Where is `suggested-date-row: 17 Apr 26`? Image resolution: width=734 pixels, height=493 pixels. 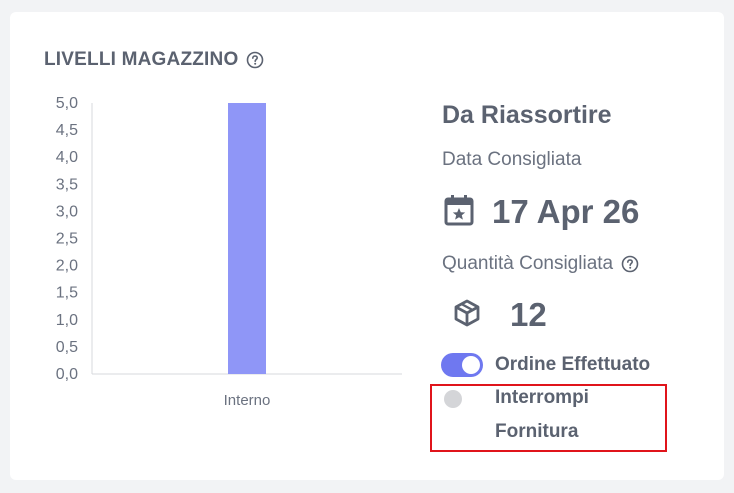 suggested-date-row: 17 Apr 26 is located at coordinates (541, 212).